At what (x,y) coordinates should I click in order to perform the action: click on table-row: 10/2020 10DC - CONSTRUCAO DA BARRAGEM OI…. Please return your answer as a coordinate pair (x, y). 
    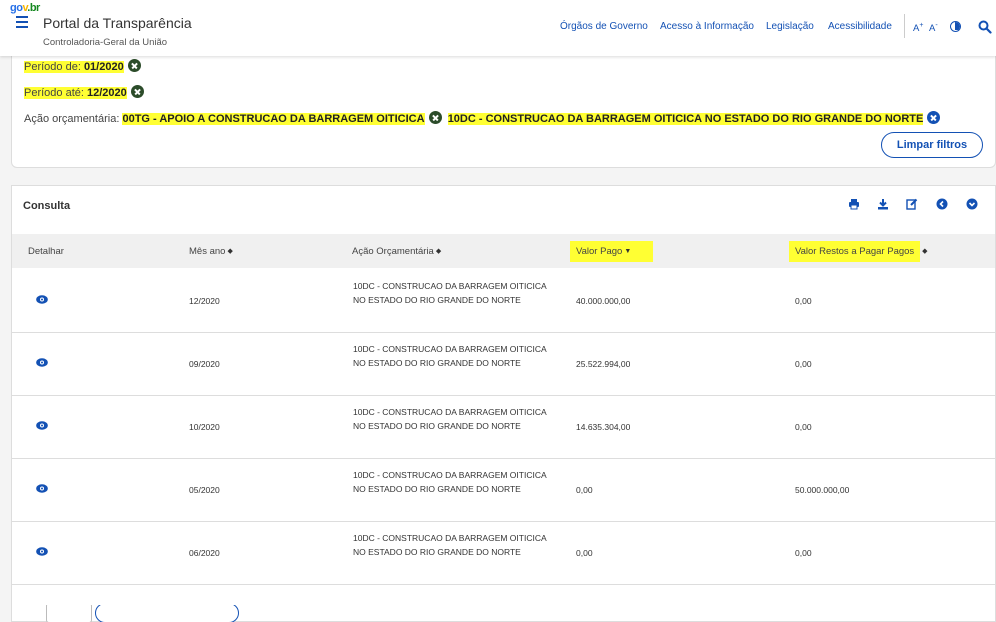
    Looking at the image, I should click on (503, 427).